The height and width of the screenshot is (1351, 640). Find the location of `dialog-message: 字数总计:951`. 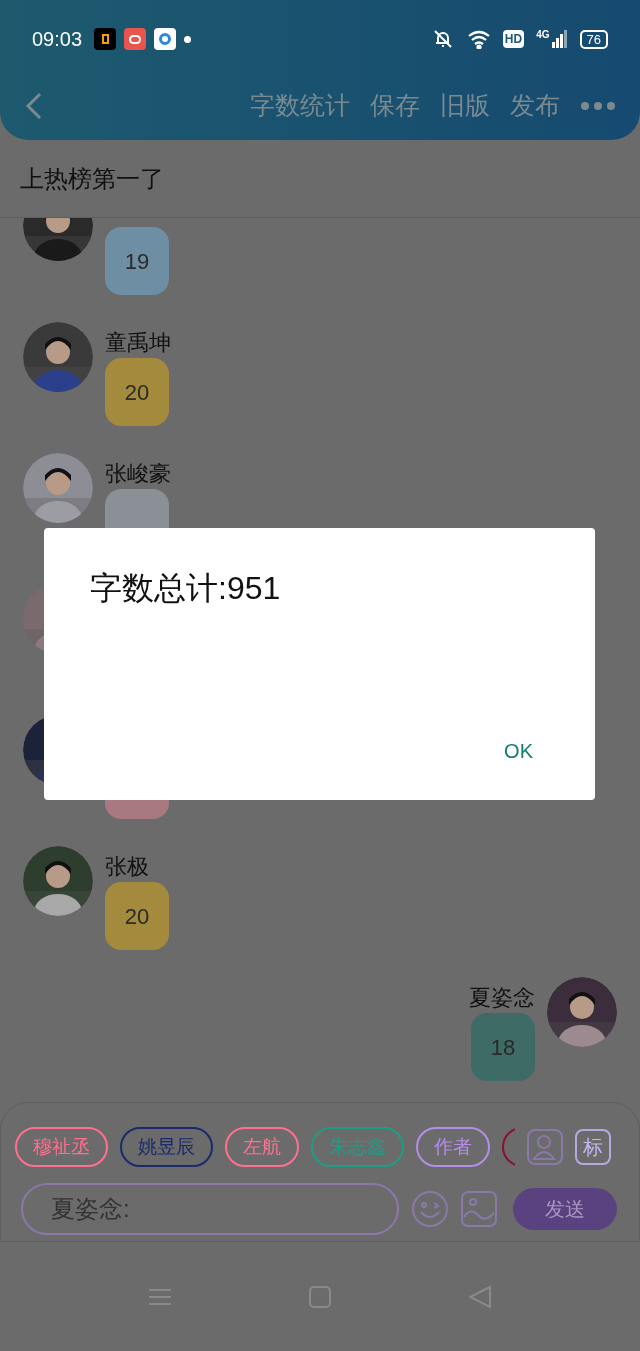

dialog-message: 字数总计:951 is located at coordinates (185, 588).